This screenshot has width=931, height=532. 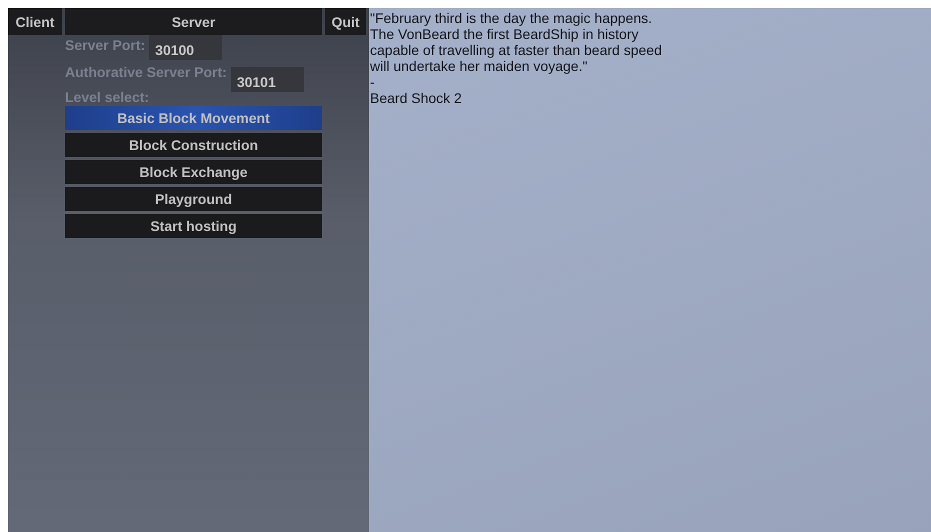 I want to click on menu-tab: Server, so click(x=193, y=21).